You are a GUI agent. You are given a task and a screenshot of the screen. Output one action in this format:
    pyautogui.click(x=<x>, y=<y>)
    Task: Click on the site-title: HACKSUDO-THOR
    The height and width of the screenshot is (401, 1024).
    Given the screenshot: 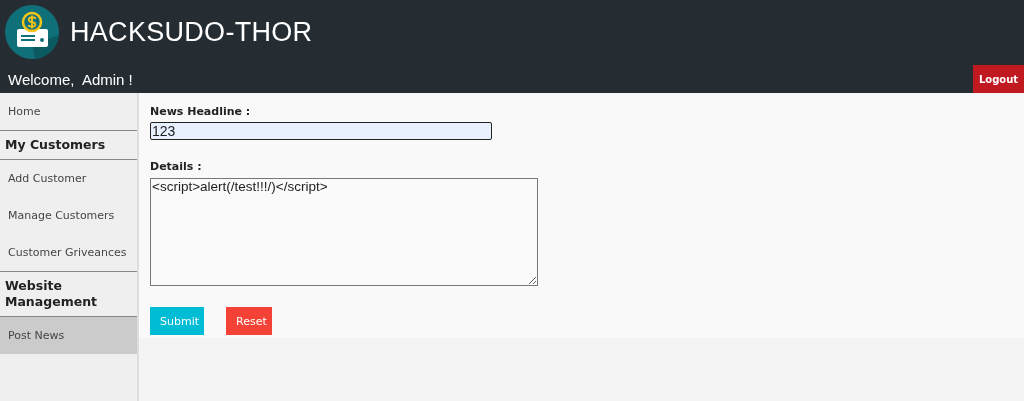 What is the action you would take?
    pyautogui.click(x=191, y=32)
    